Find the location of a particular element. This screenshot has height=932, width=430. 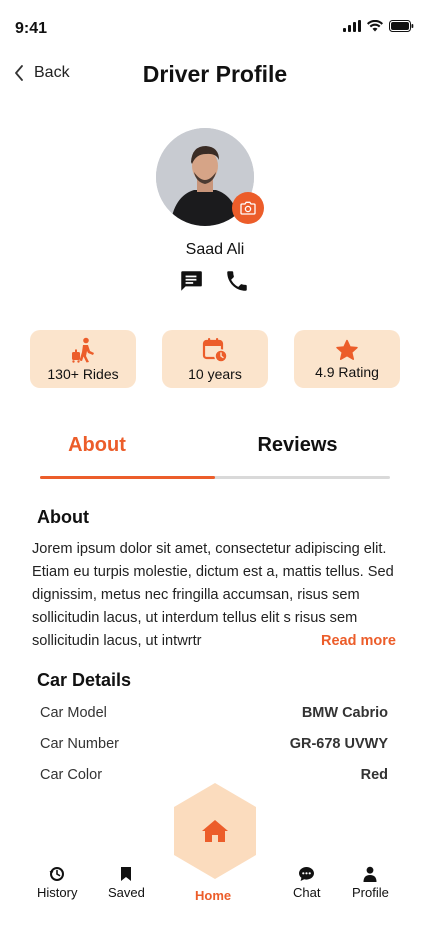

status-bar: 9:41 is located at coordinates (215, 28).